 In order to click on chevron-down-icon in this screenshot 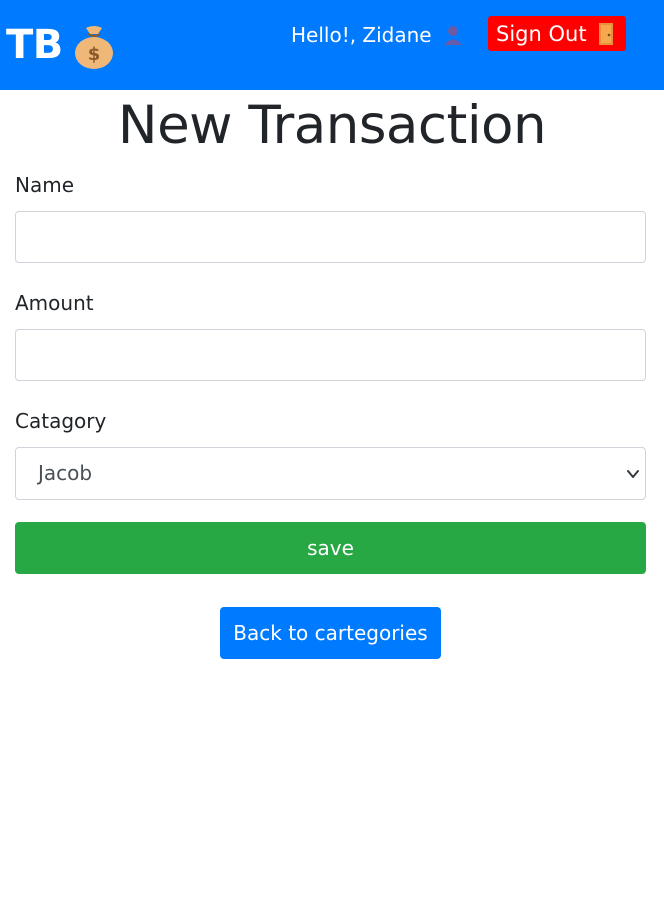, I will do `click(633, 474)`.